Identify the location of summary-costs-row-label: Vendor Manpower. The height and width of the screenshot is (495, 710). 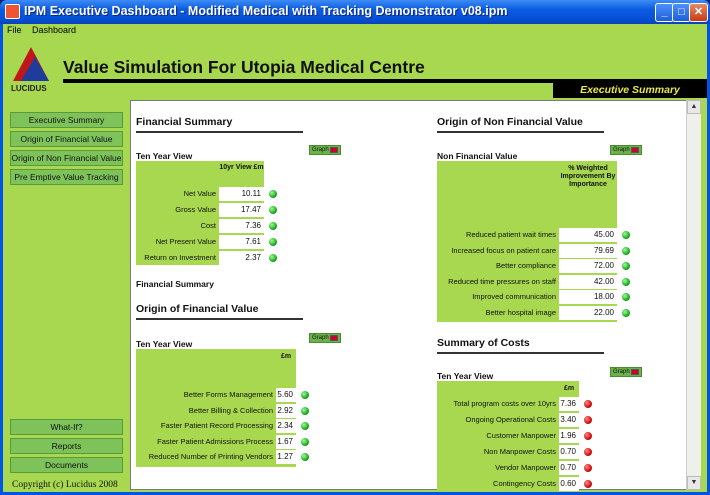
(525, 467).